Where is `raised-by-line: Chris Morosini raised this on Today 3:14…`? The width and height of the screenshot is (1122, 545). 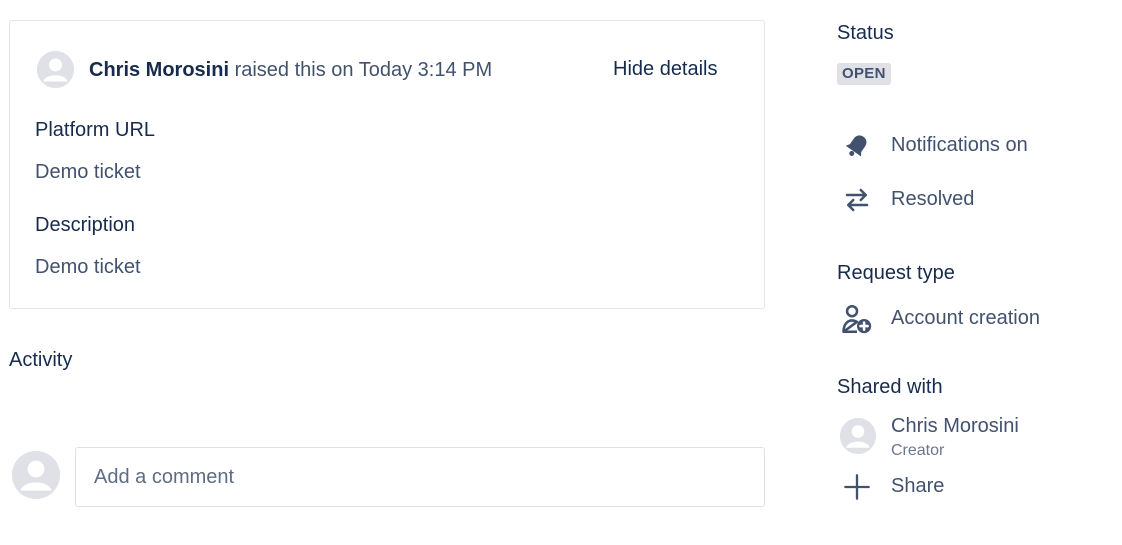 raised-by-line: Chris Morosini raised this on Today 3:14… is located at coordinates (290, 70).